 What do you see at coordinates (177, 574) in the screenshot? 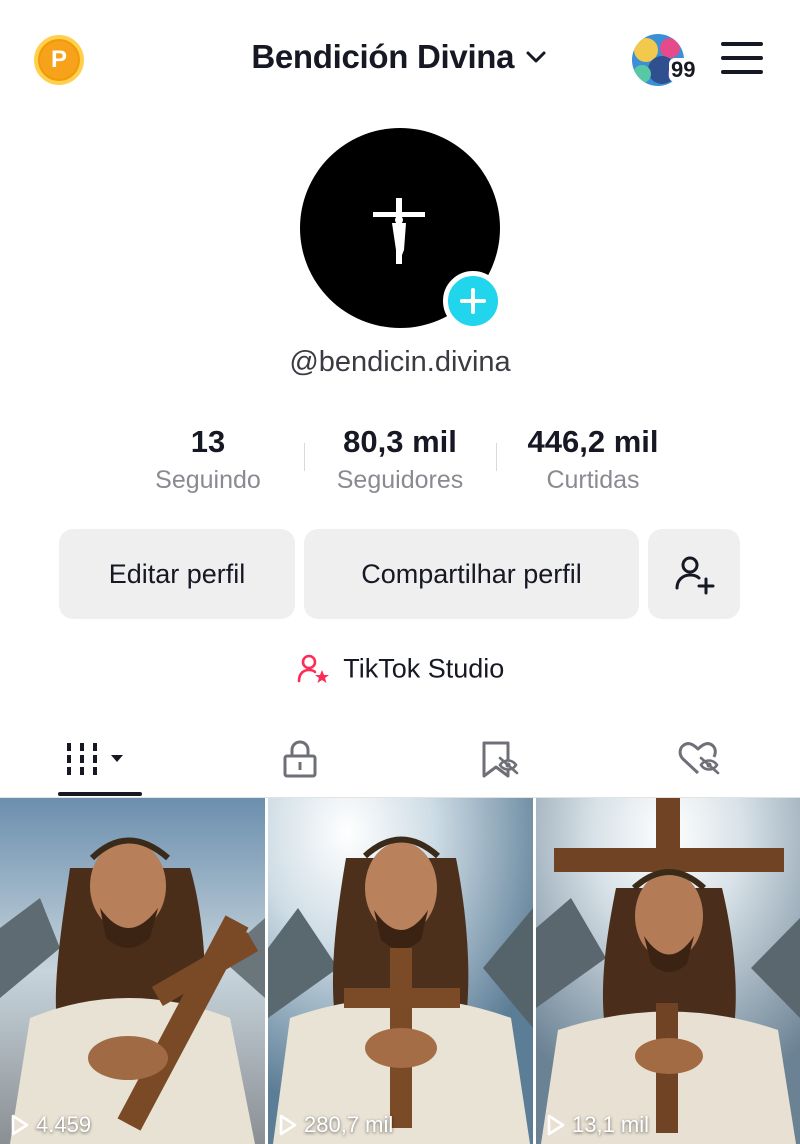
I see `edit-profile-button: Editar perfil` at bounding box center [177, 574].